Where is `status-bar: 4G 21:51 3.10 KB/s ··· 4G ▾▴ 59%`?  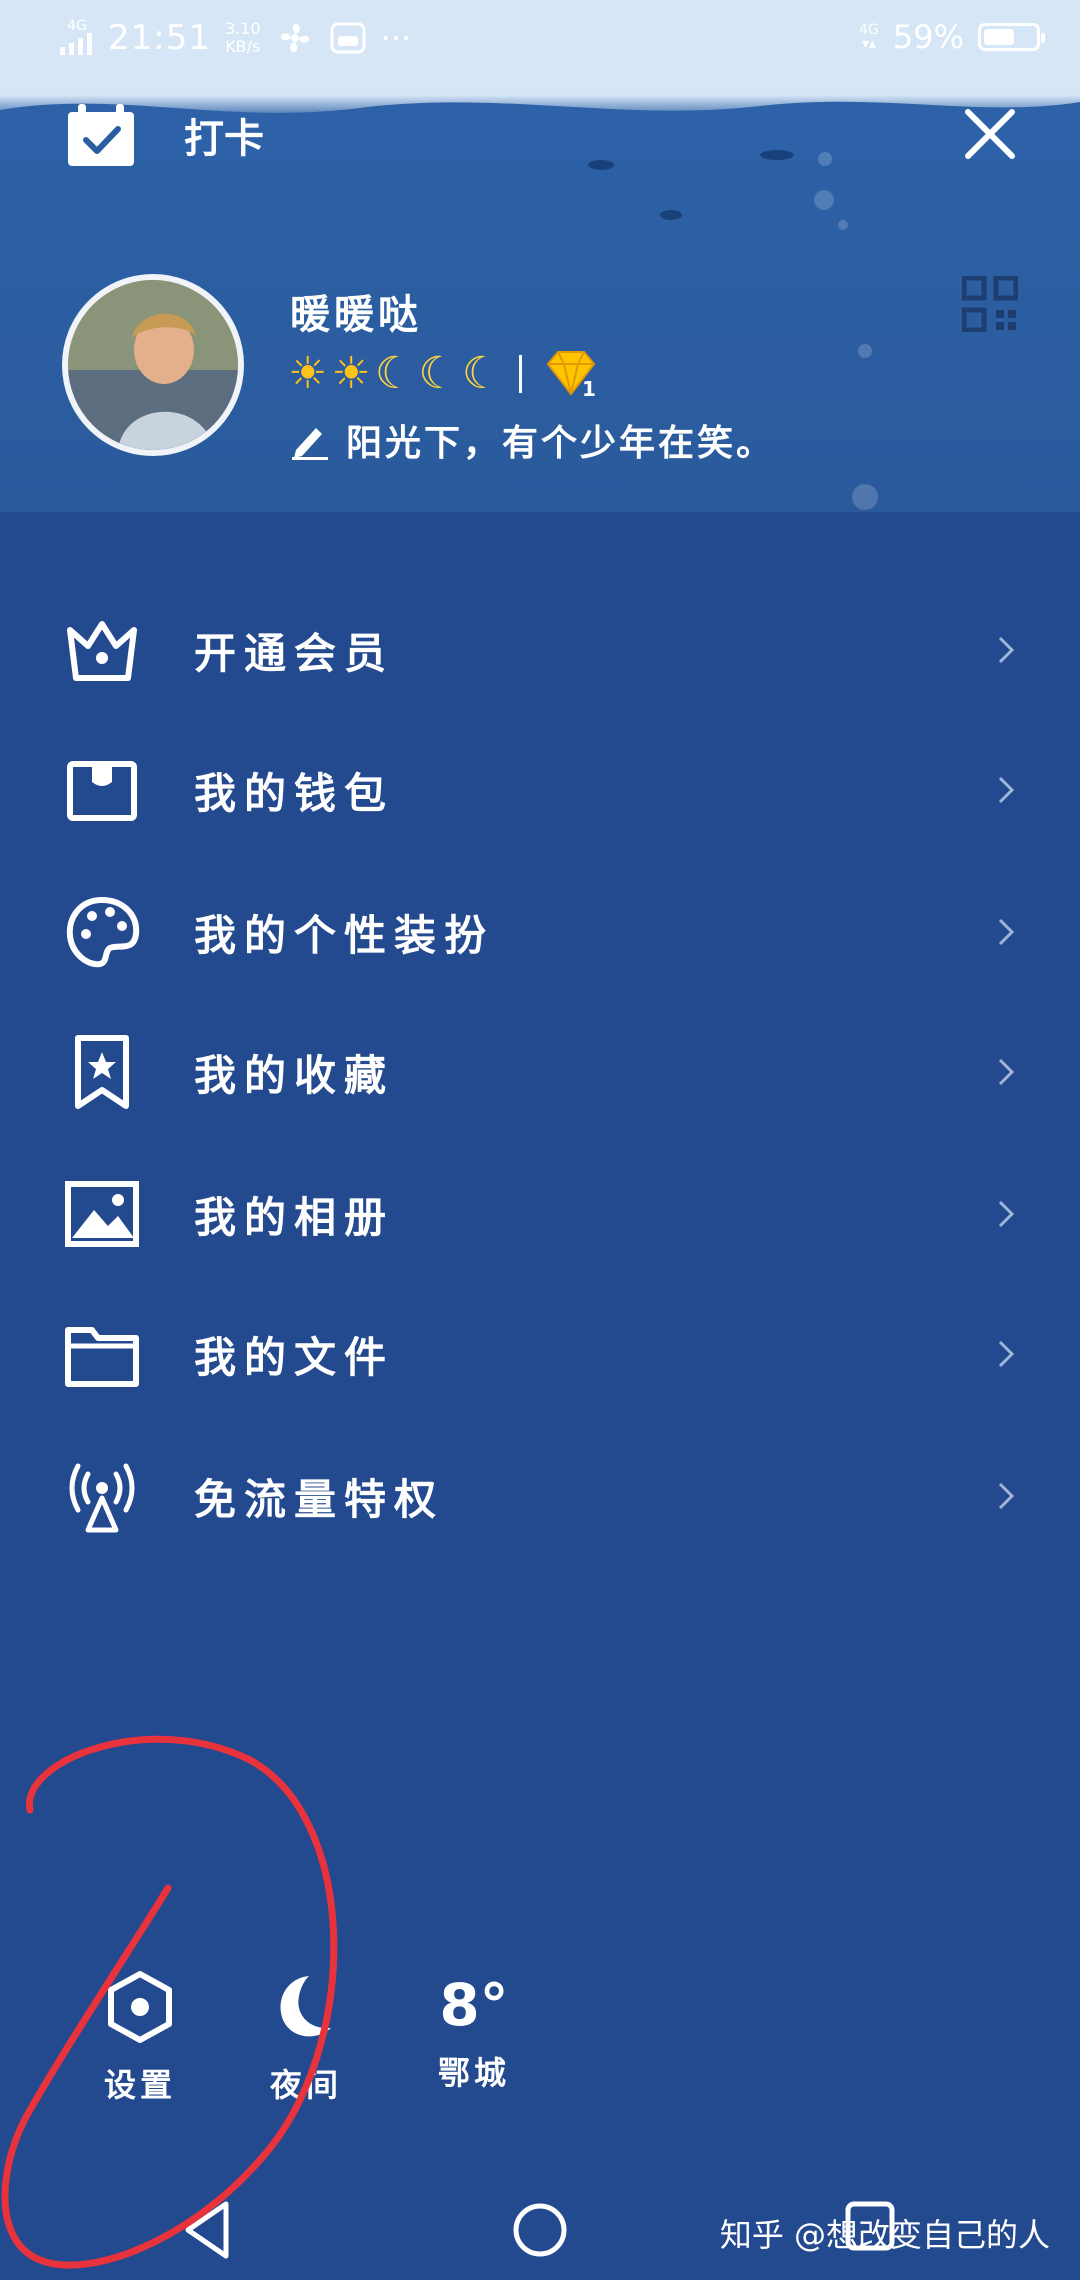 status-bar: 4G 21:51 3.10 KB/s ··· 4G ▾▴ 59% is located at coordinates (540, 40).